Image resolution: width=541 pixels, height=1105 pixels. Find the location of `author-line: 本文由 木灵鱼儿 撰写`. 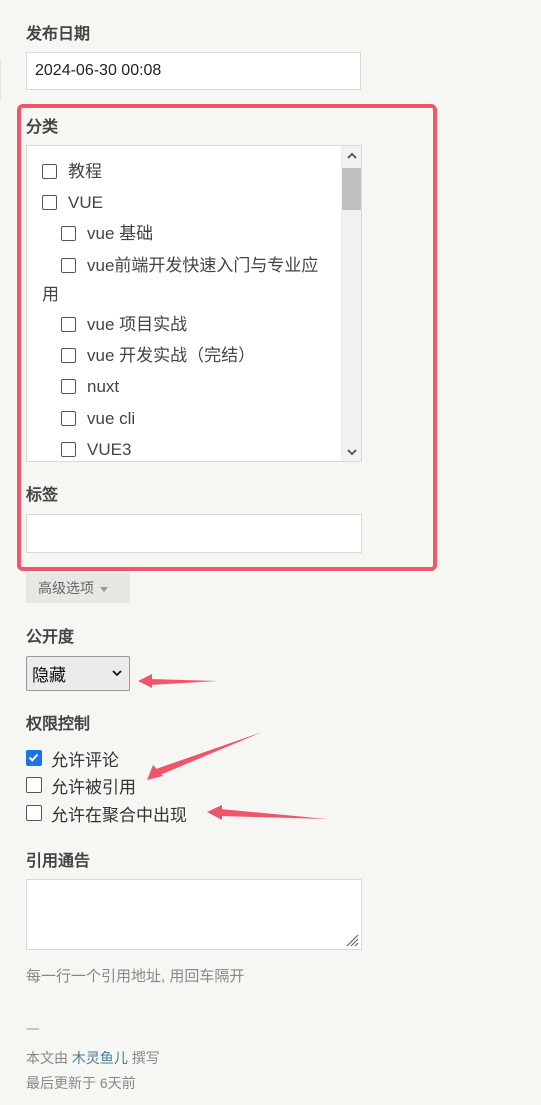

author-line: 本文由 木灵鱼儿 撰写 is located at coordinates (93, 1058).